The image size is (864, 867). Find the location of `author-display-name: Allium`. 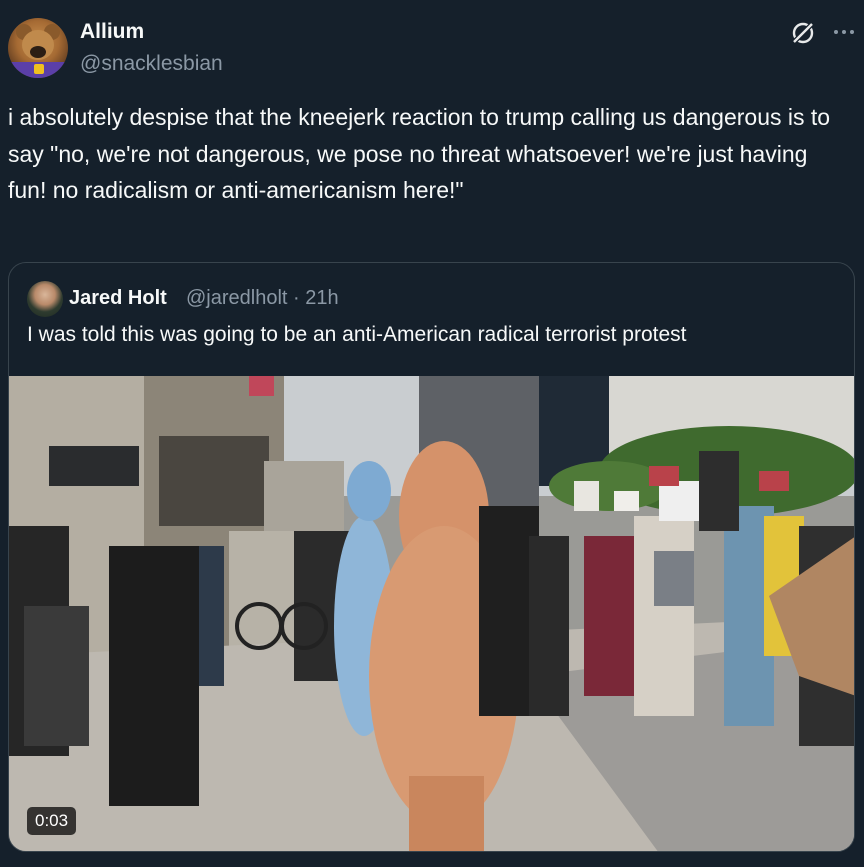

author-display-name: Allium is located at coordinates (112, 32).